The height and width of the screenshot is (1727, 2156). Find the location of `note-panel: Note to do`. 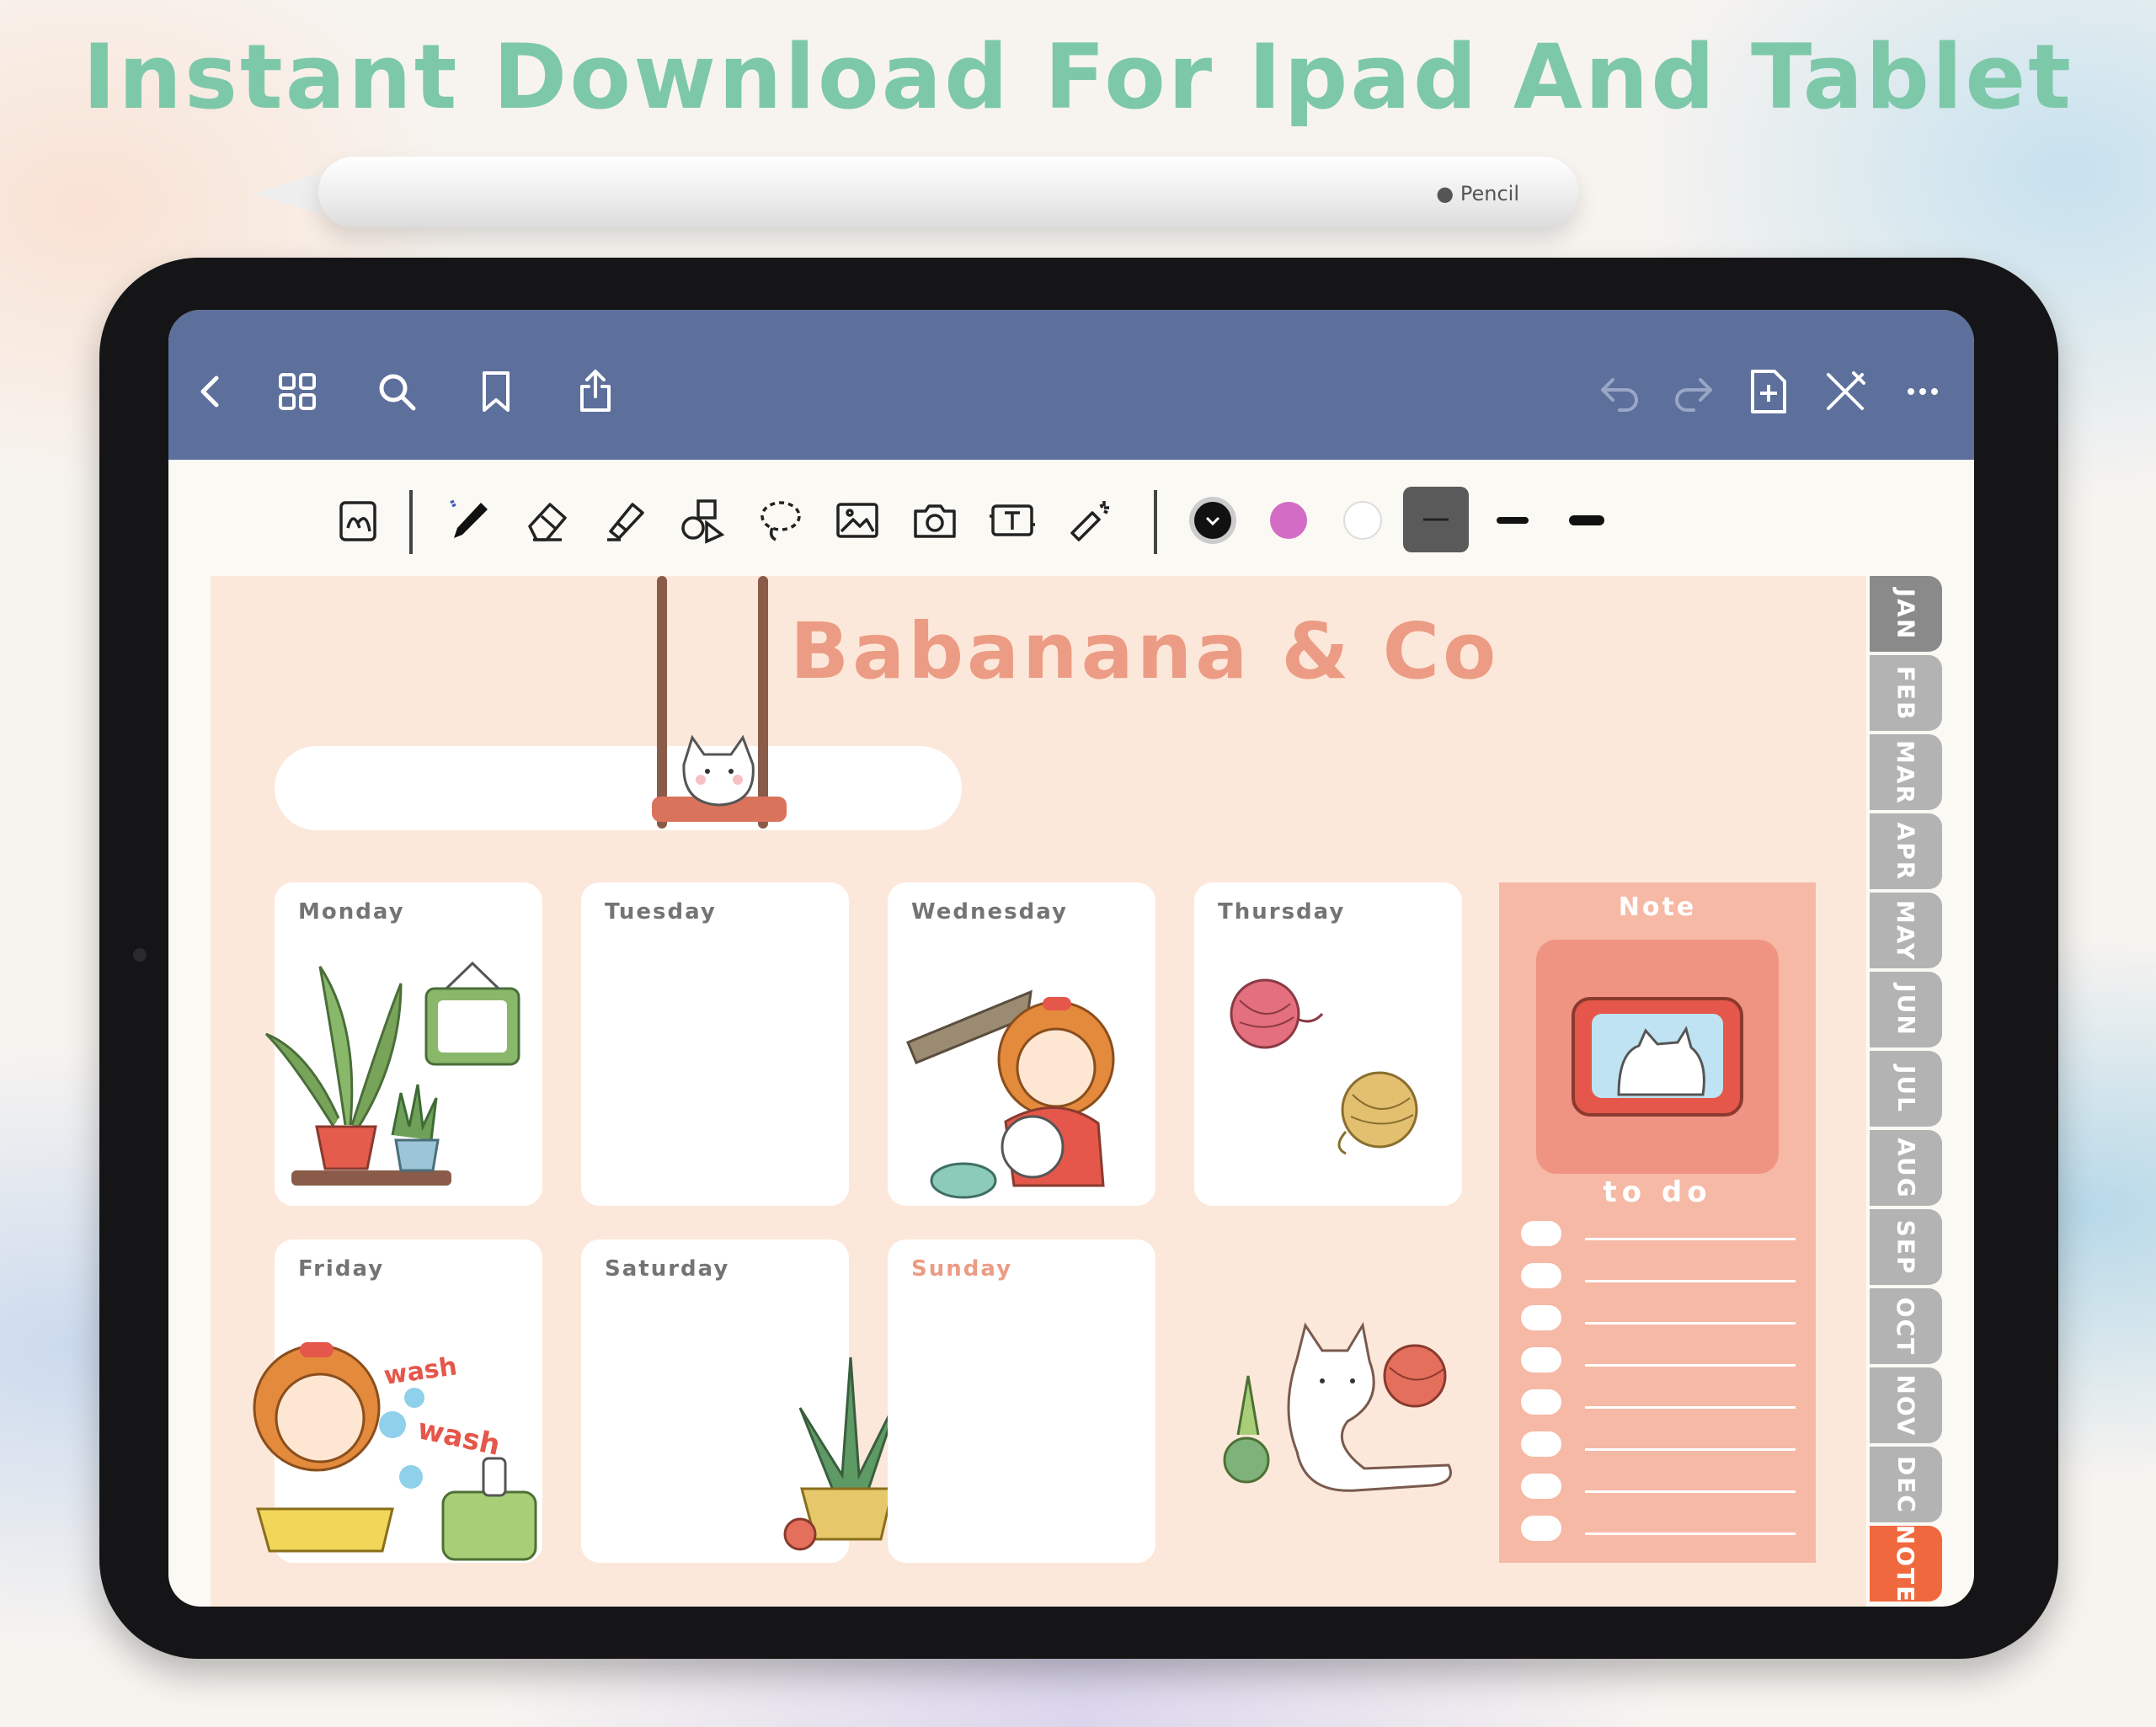

note-panel: Note to do is located at coordinates (1657, 1223).